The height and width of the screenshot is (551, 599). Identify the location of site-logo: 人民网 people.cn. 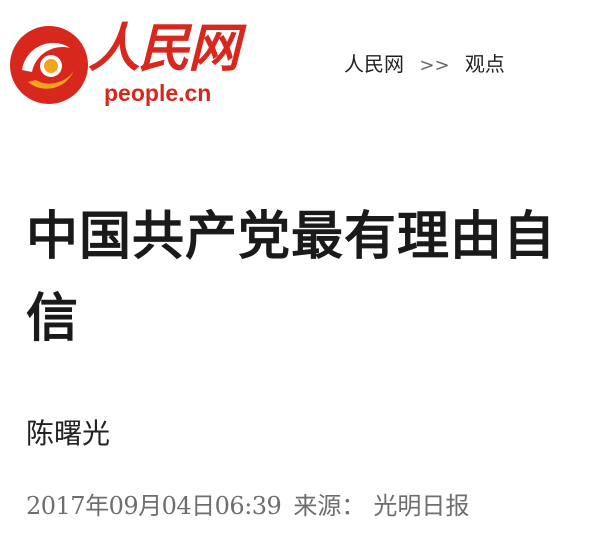
(128, 63).